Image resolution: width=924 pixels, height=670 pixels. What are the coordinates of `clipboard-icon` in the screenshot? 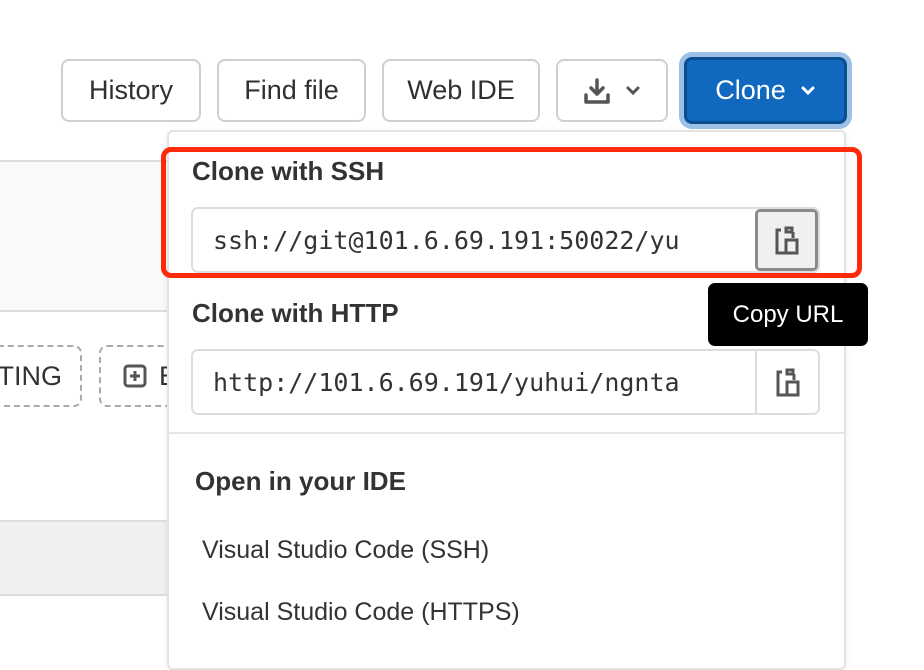 It's located at (787, 382).